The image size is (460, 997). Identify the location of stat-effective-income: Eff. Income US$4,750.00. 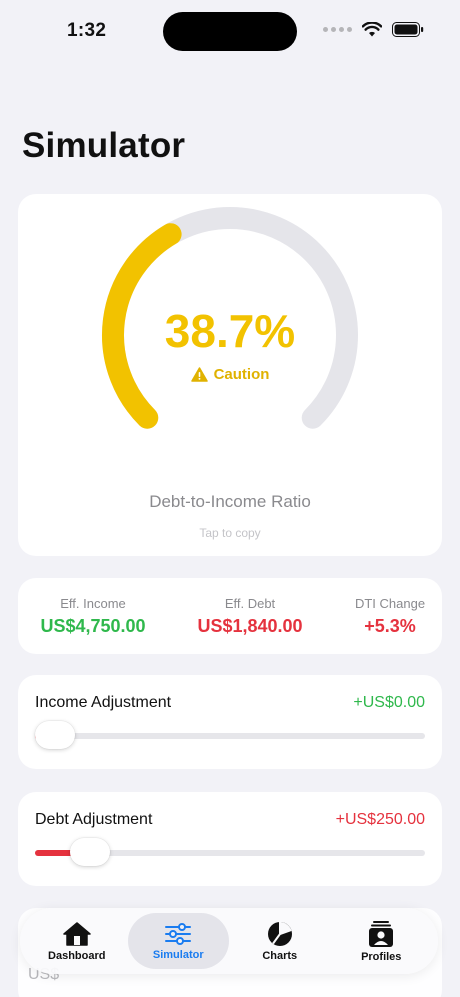
(93, 616).